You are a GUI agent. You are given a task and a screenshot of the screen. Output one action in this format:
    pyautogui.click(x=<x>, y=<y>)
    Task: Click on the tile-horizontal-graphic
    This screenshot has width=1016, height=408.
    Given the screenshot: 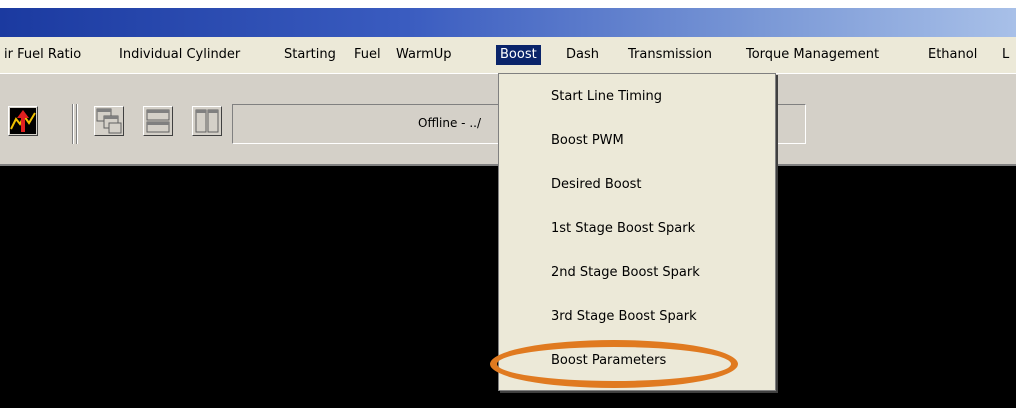 What is the action you would take?
    pyautogui.click(x=158, y=121)
    